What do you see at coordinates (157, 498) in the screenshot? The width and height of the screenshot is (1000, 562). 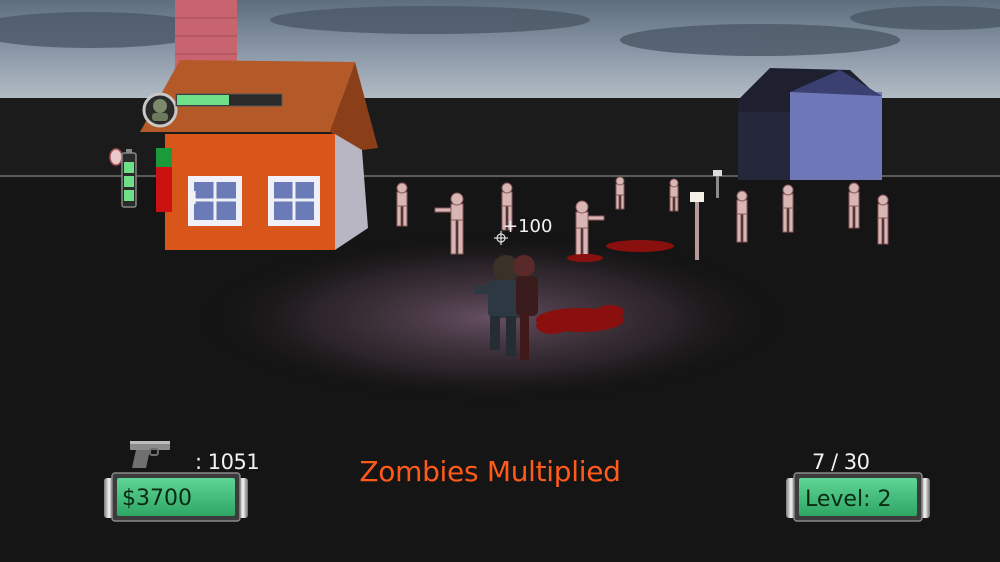 I see `money-value: $3700` at bounding box center [157, 498].